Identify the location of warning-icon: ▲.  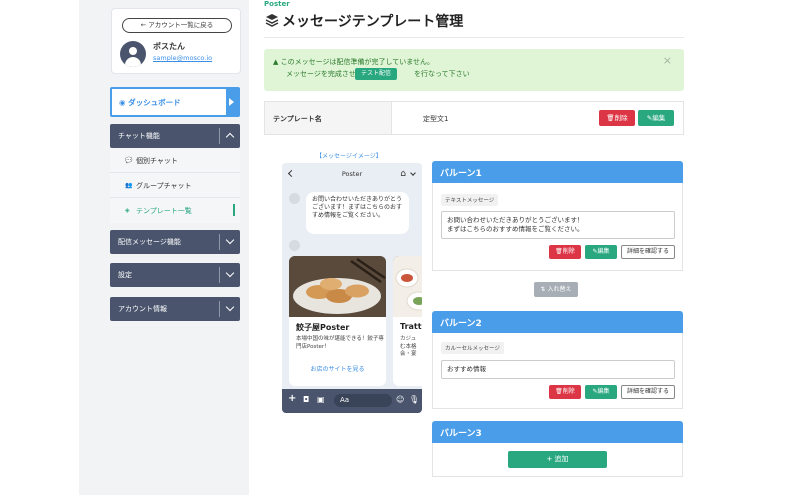
(277, 62).